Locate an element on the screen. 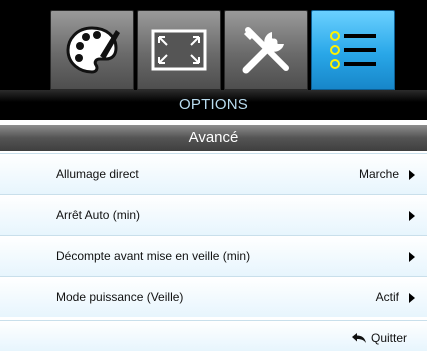  screen-resize-icon is located at coordinates (179, 50).